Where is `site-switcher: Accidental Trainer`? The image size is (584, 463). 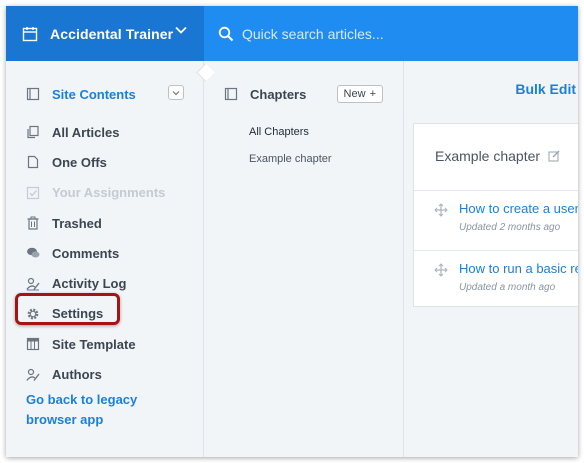
site-switcher: Accidental Trainer is located at coordinates (105, 33).